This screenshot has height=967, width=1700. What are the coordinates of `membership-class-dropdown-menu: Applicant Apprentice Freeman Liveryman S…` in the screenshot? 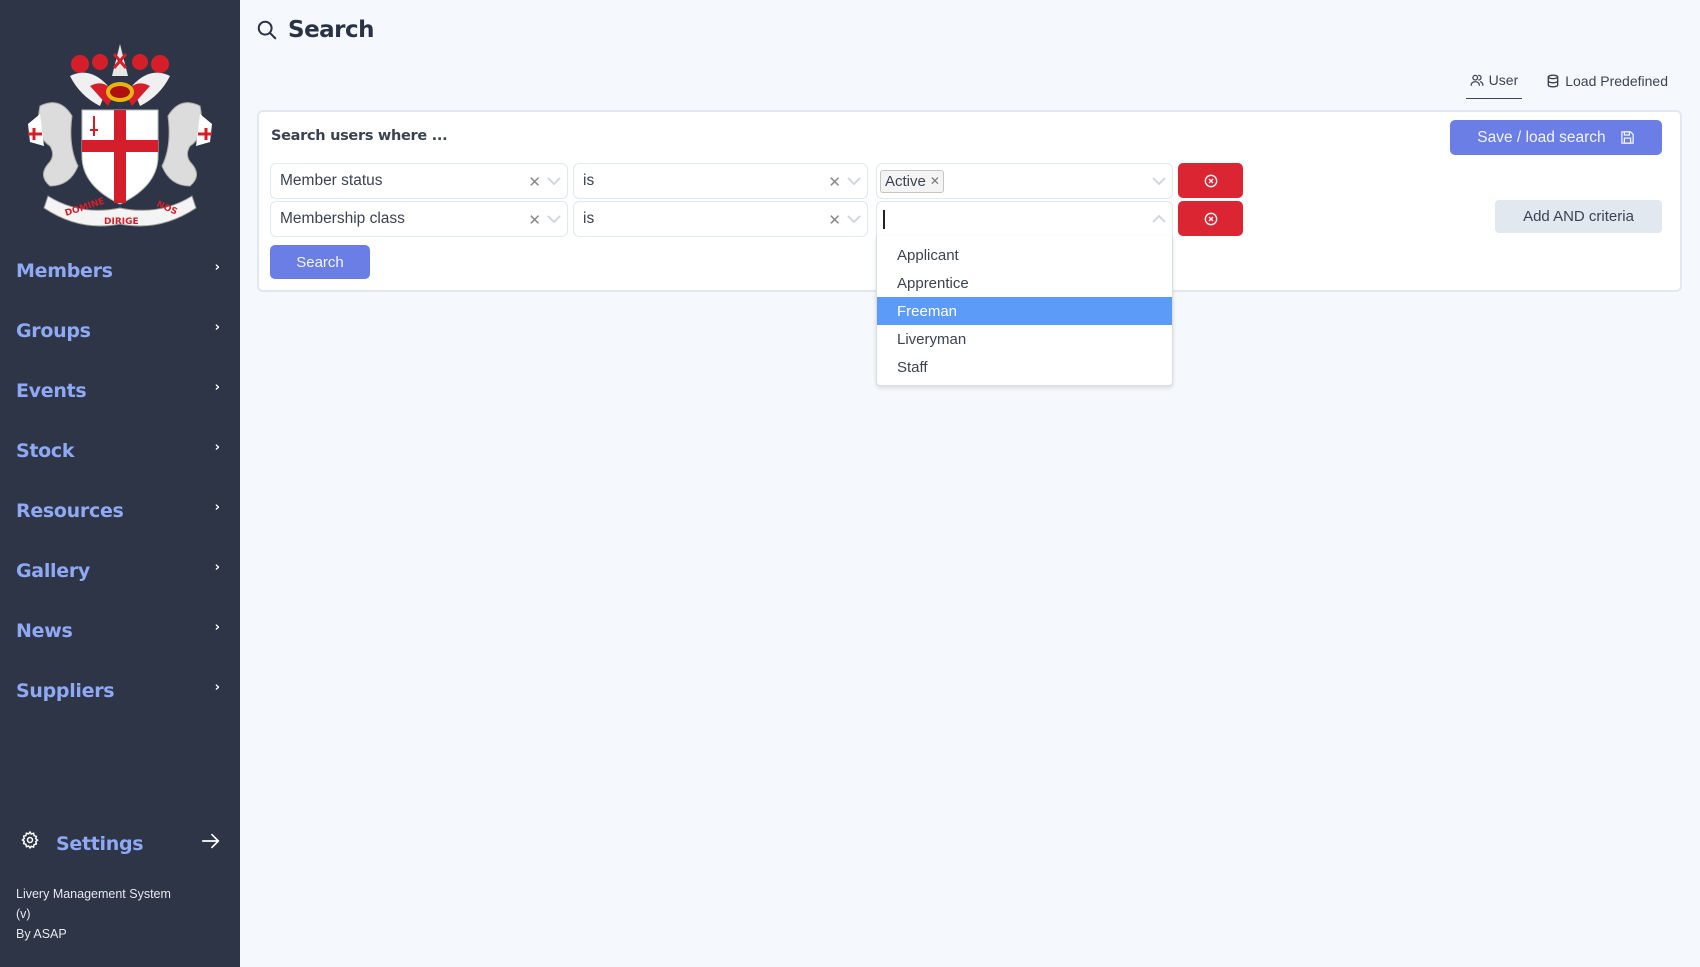 It's located at (1024, 311).